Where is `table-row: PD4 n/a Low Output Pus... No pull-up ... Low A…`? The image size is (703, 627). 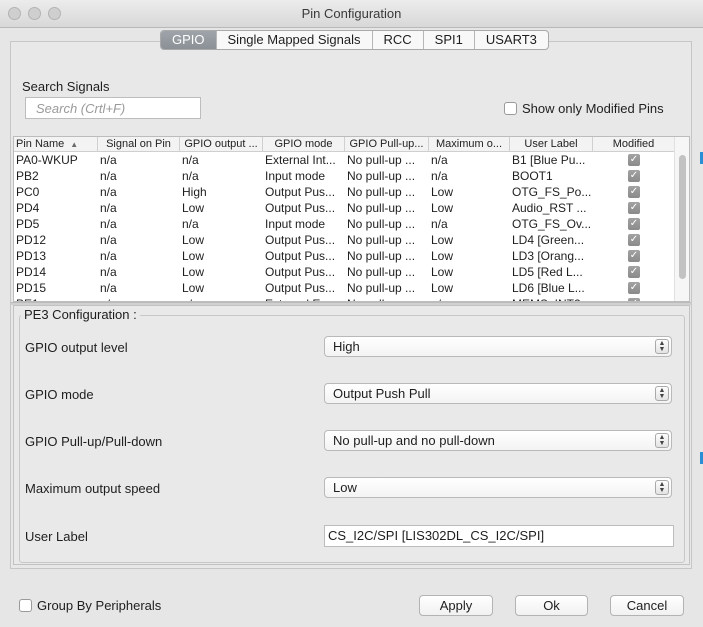
table-row: PD4 n/a Low Output Pus... No pull-up ... Low A… is located at coordinates (344, 208).